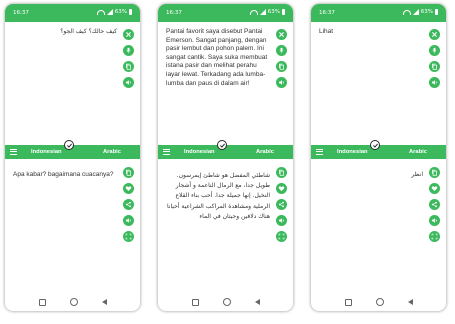 This screenshot has width=455, height=324. I want to click on source-text-input: كيف حالك؟ كيف الجو؟, so click(64, 81).